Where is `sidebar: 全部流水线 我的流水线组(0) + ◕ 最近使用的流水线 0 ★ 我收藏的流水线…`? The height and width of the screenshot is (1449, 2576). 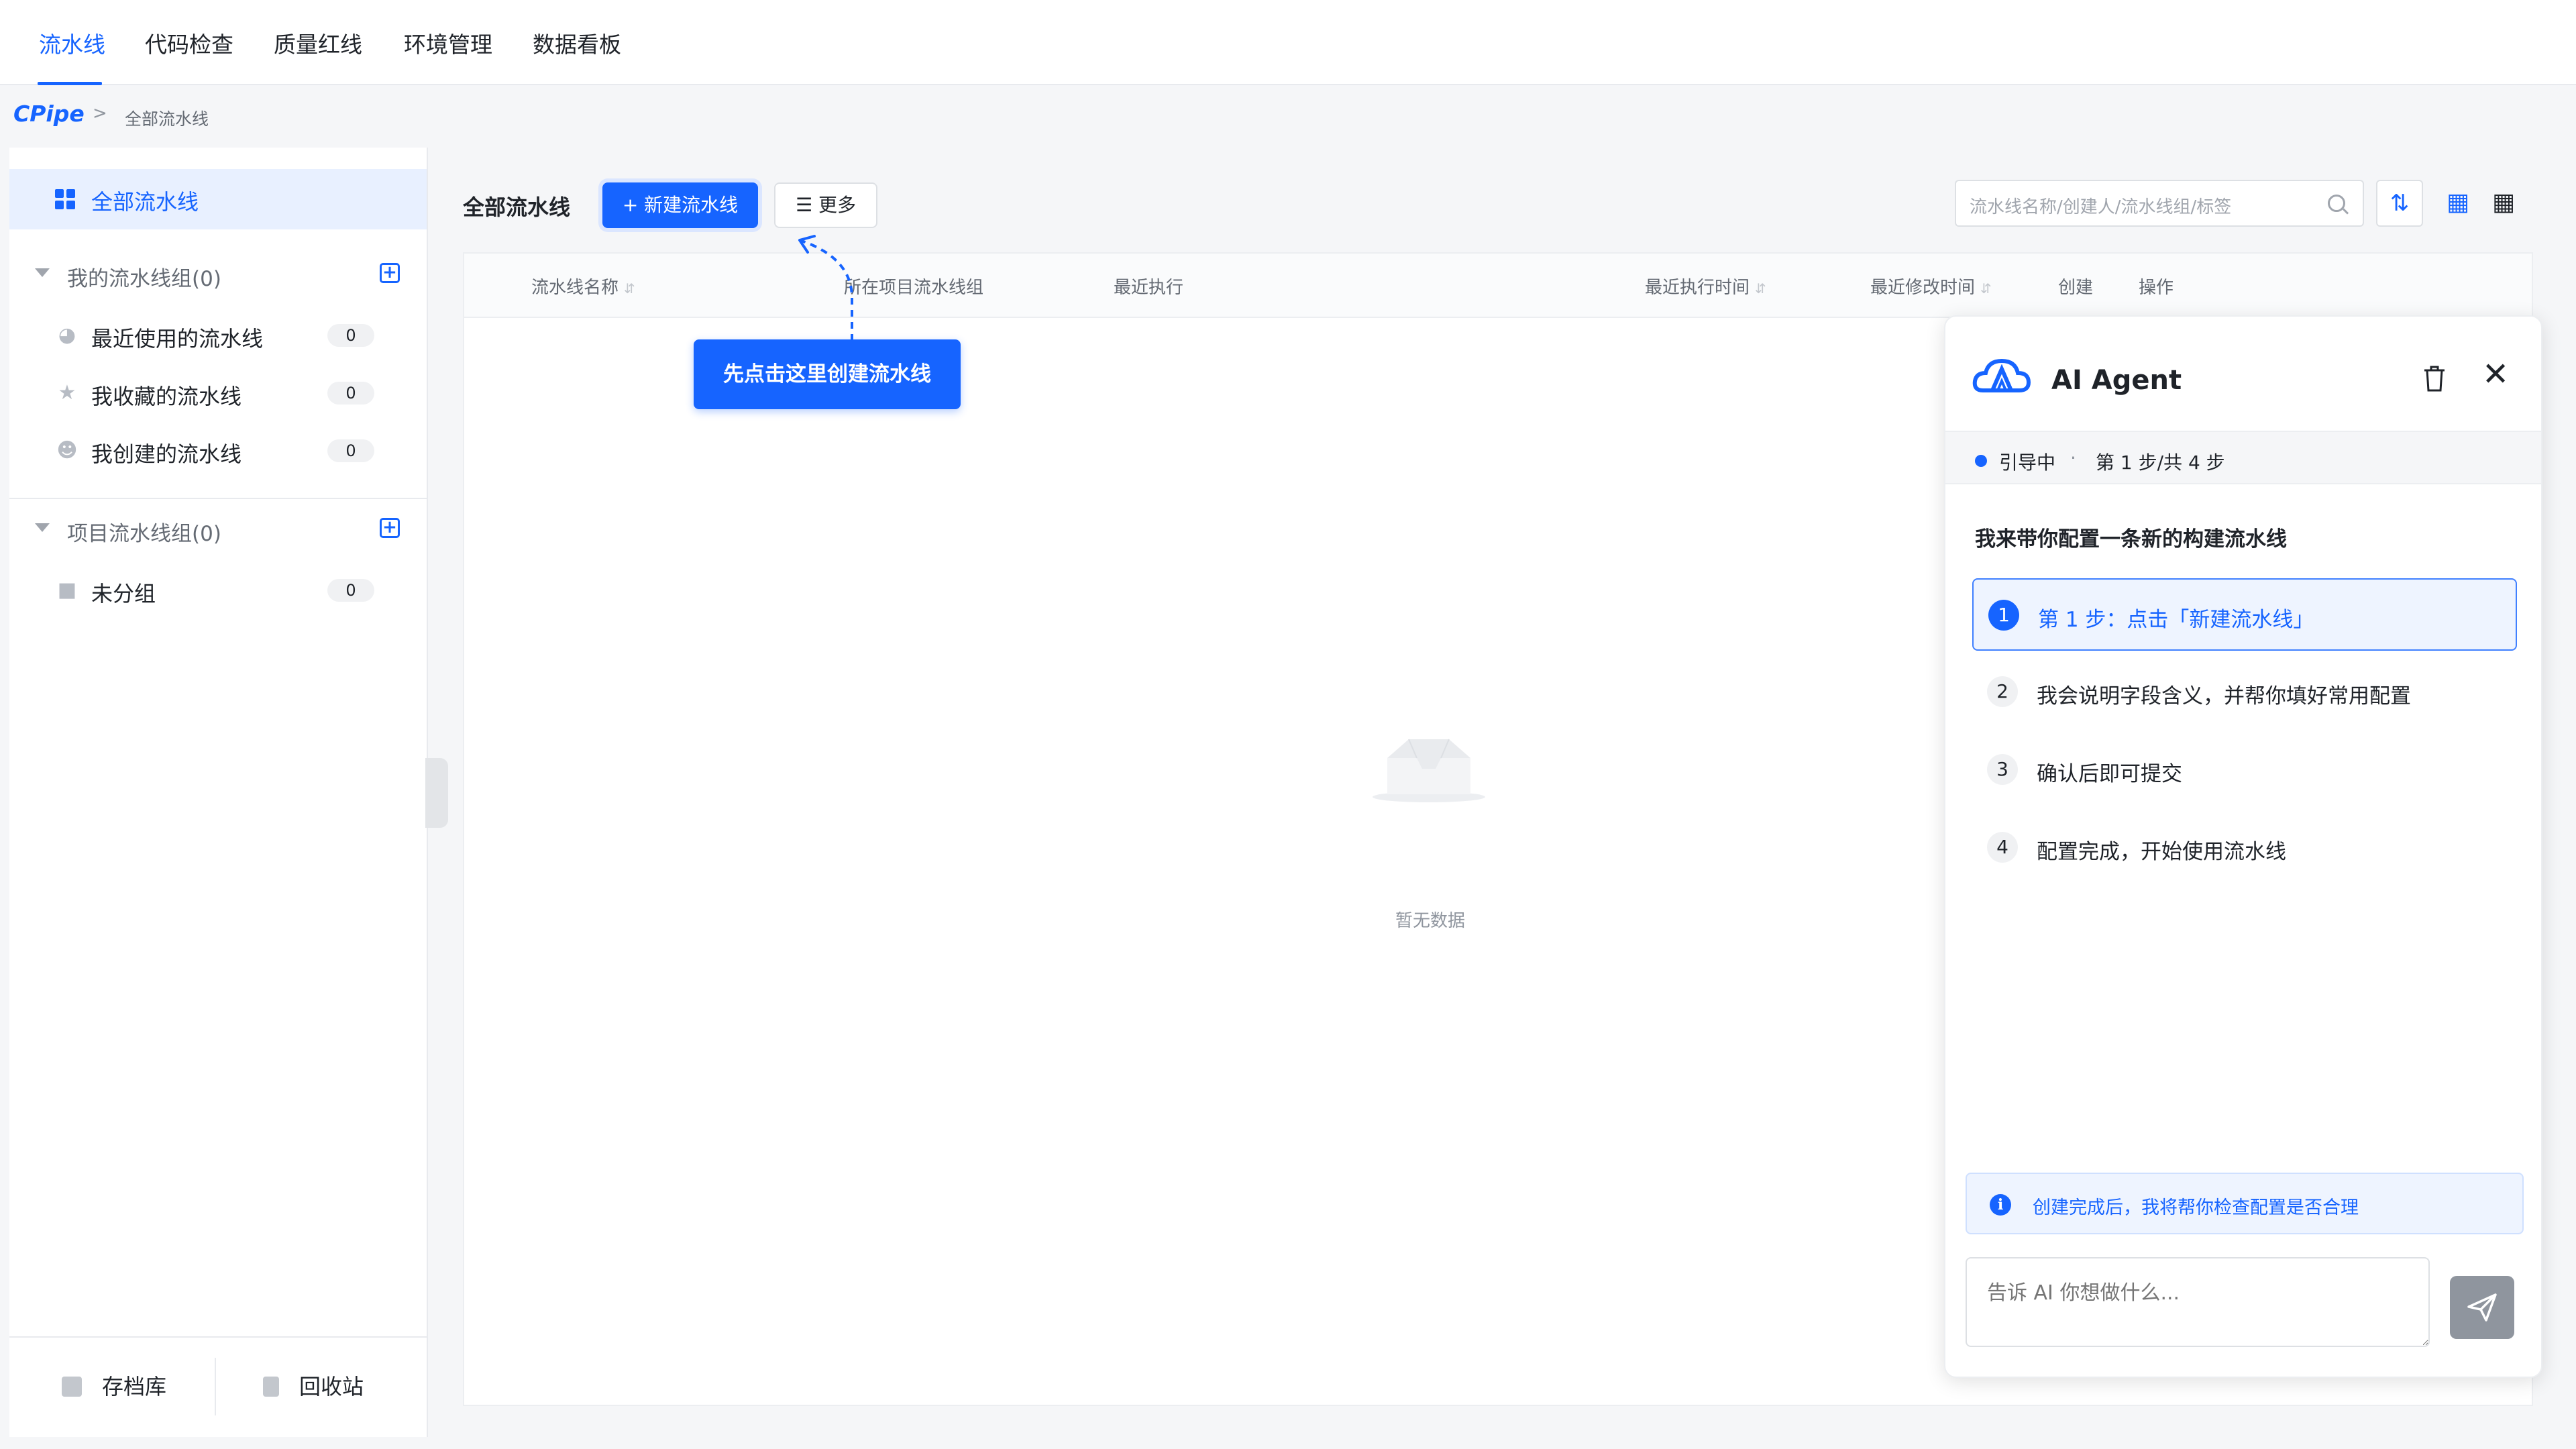 sidebar: 全部流水线 我的流水线组(0) + ◕ 最近使用的流水线 0 ★ 我收藏的流水线… is located at coordinates (218, 792).